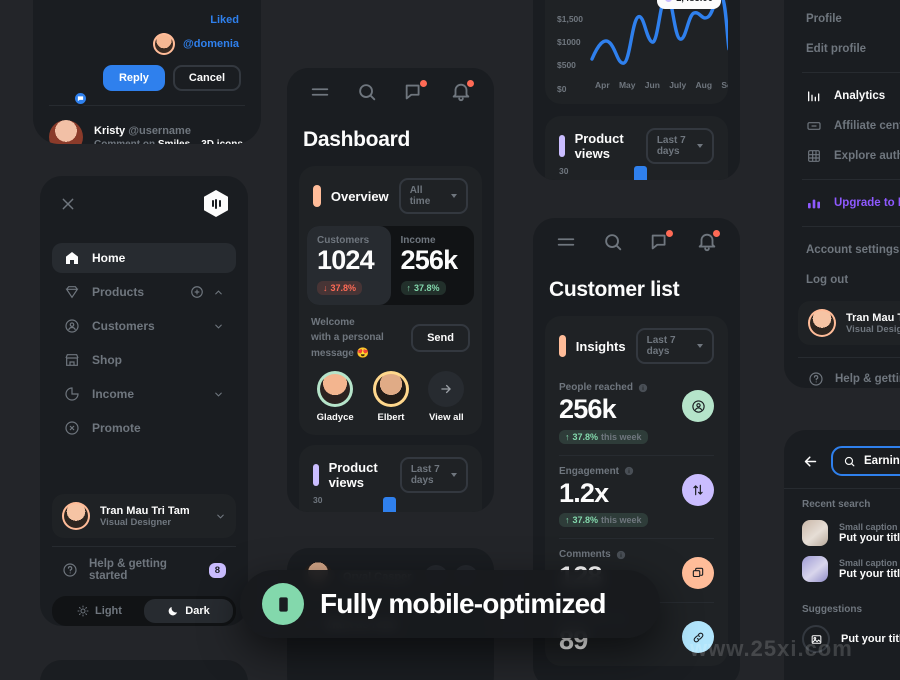 The height and width of the screenshot is (680, 900). What do you see at coordinates (869, 538) in the screenshot?
I see `item-title: Put your title here` at bounding box center [869, 538].